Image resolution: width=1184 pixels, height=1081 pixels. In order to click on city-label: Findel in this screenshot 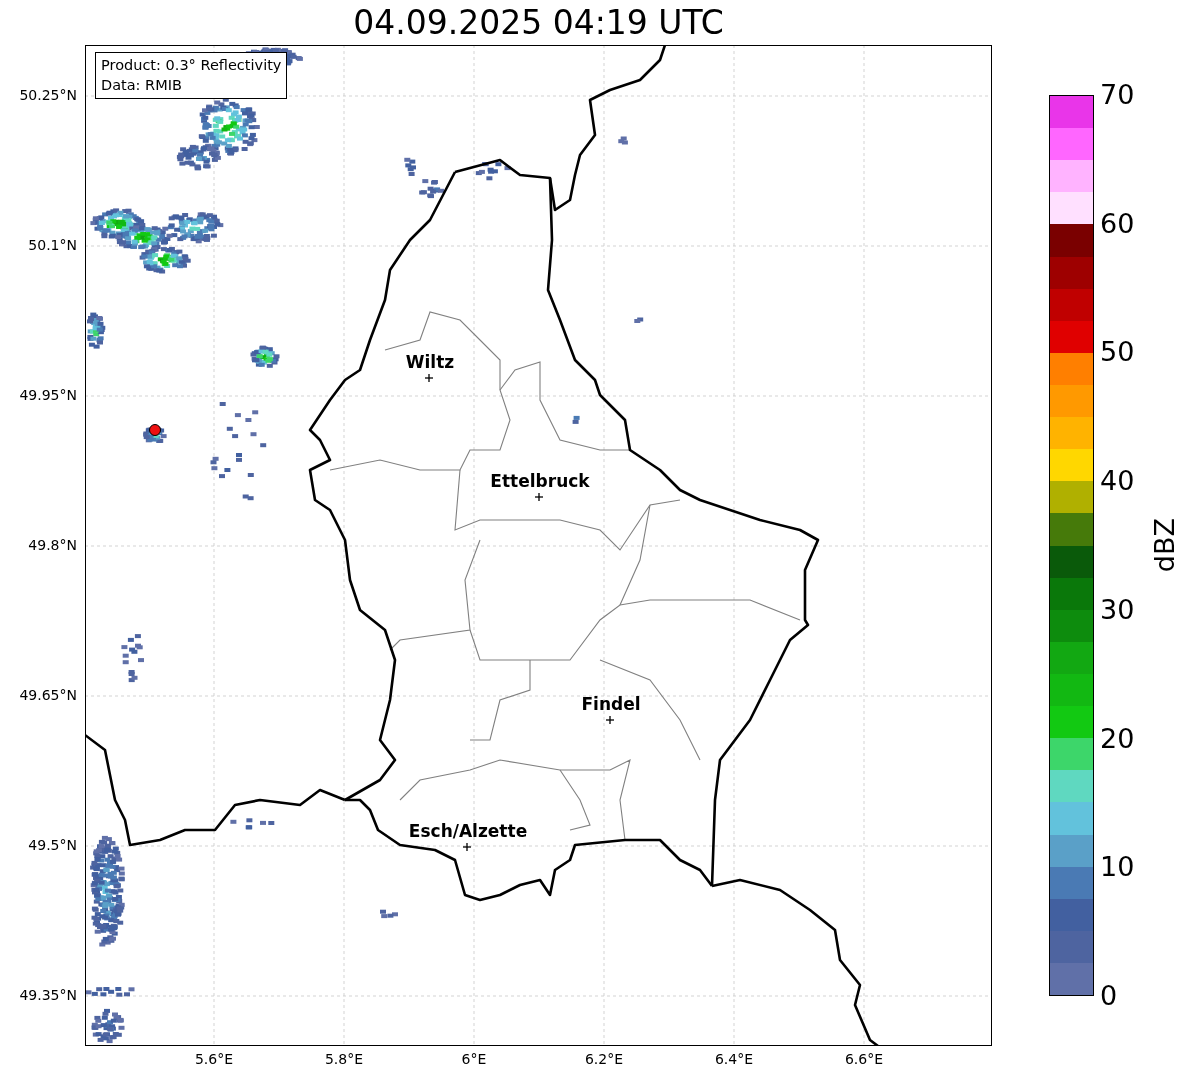, I will do `click(611, 704)`.